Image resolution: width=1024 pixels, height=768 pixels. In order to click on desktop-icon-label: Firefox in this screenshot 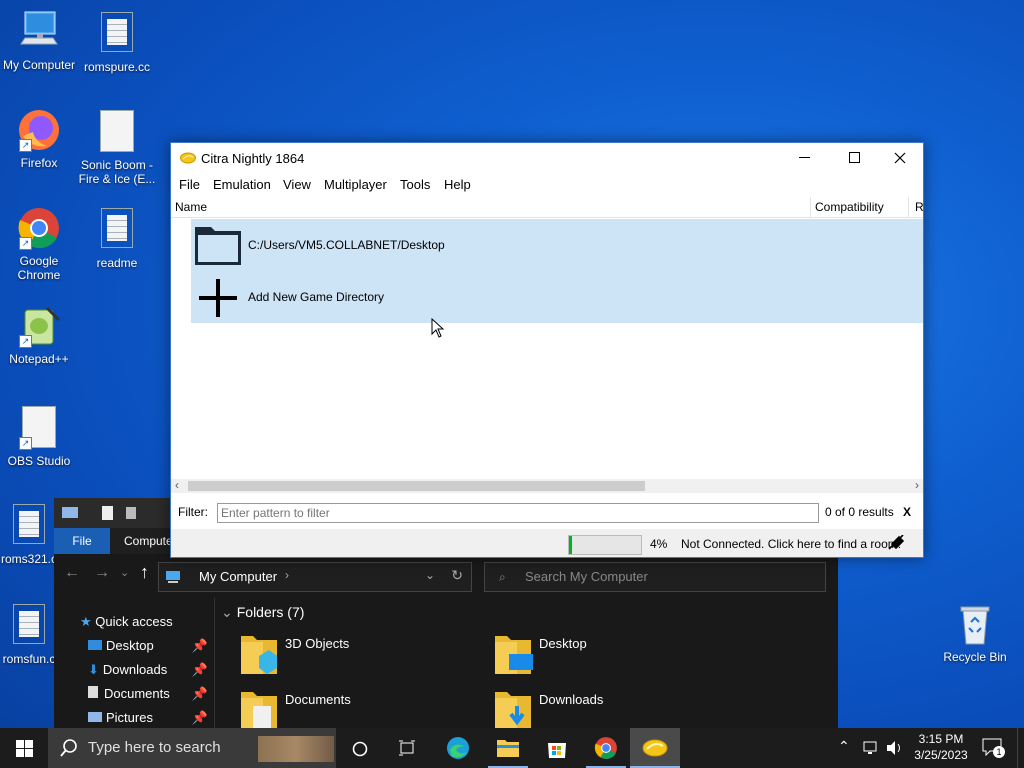, I will do `click(39, 163)`.